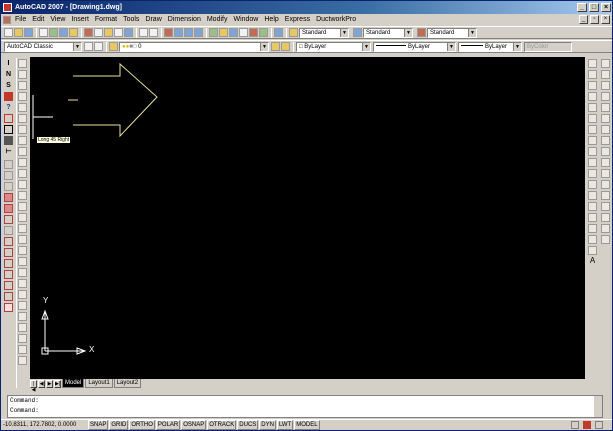  I want to click on scale-icon, so click(605, 140).